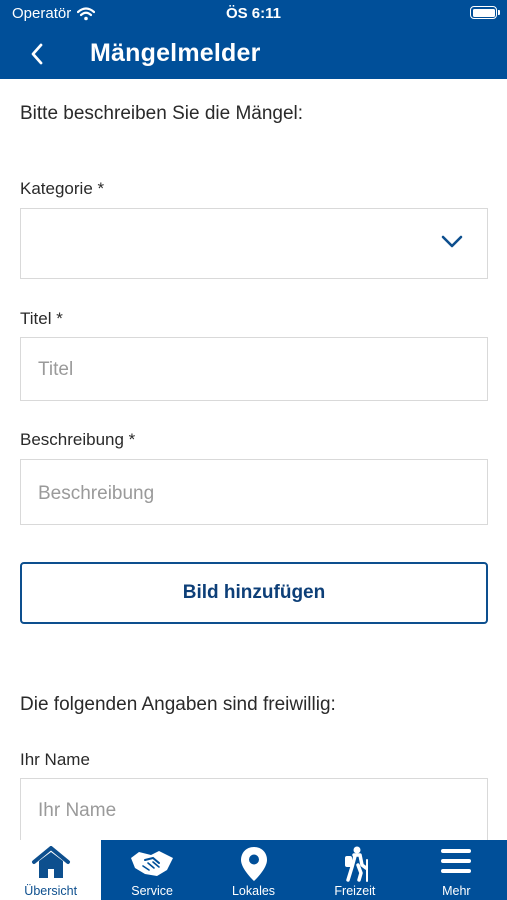  Describe the element at coordinates (485, 12) in the screenshot. I see `battery-icon` at that location.